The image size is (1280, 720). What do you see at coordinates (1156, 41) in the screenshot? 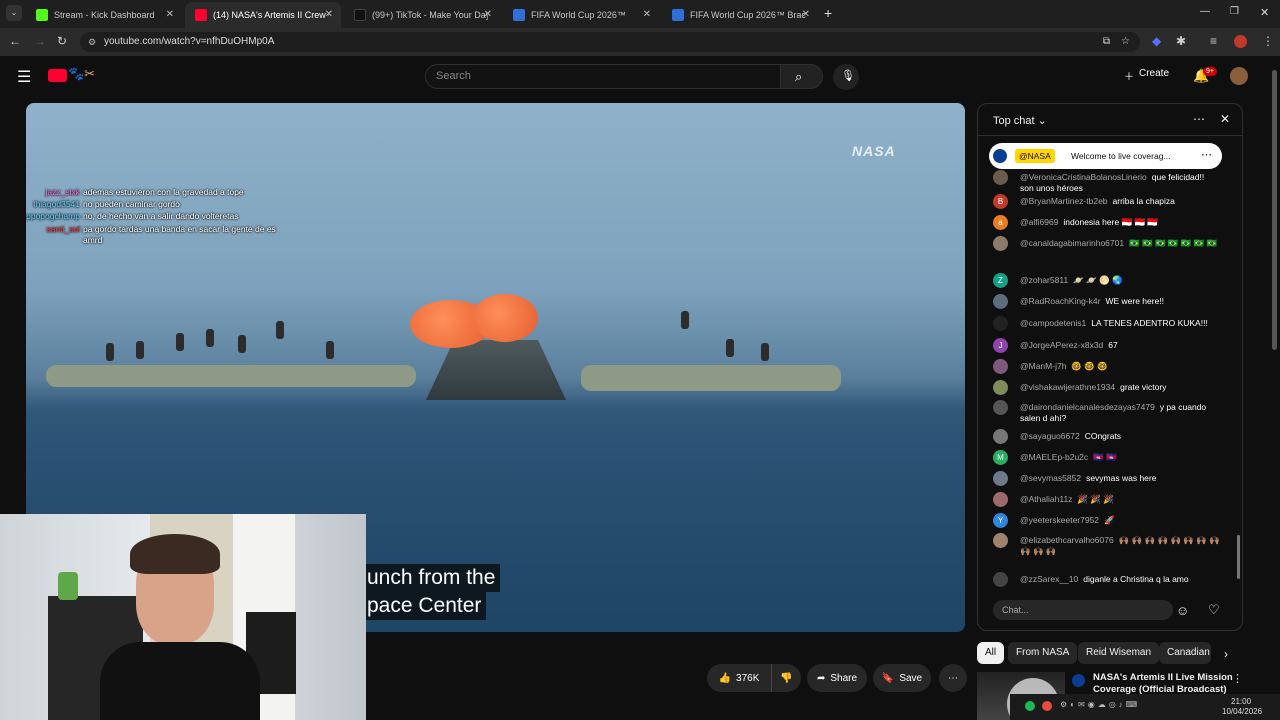
I see `extension-icon: ◆` at bounding box center [1156, 41].